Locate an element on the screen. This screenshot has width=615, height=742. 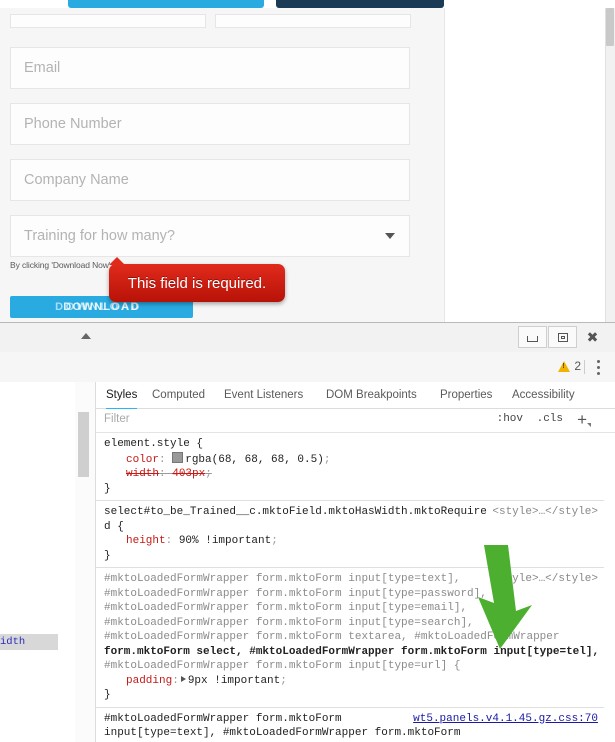
dom-node-text: idth is located at coordinates (13, 642).